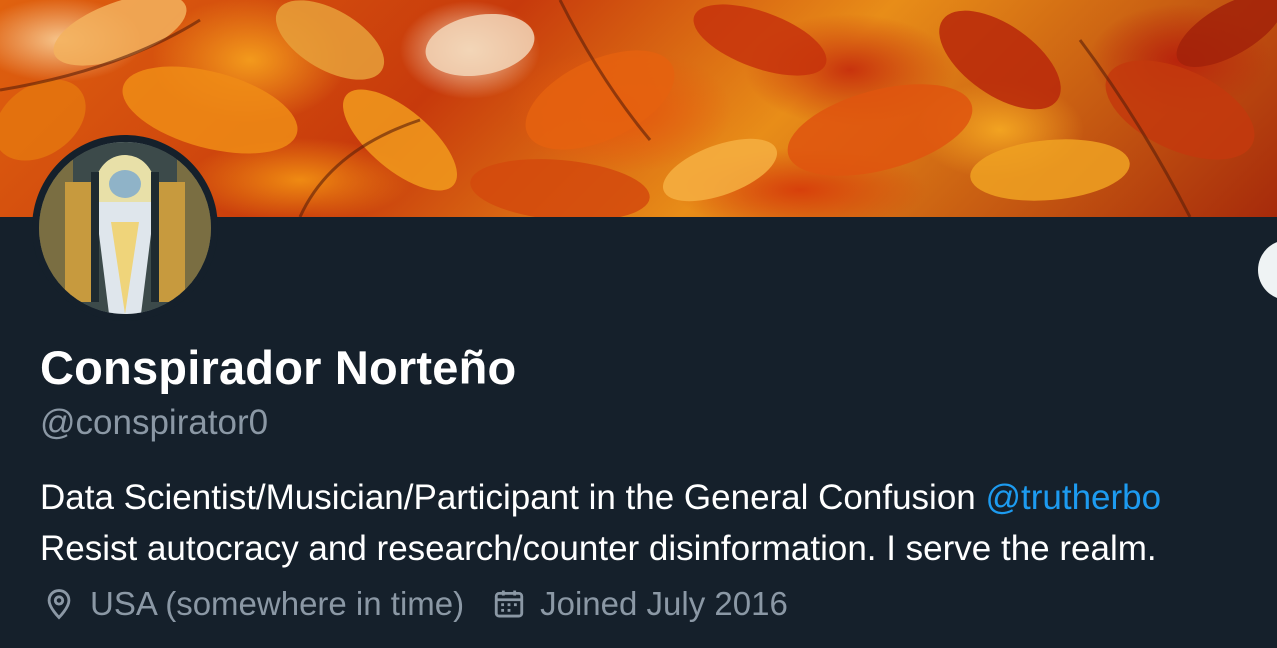 Image resolution: width=1277 pixels, height=648 pixels. I want to click on avatar-image, so click(125, 228).